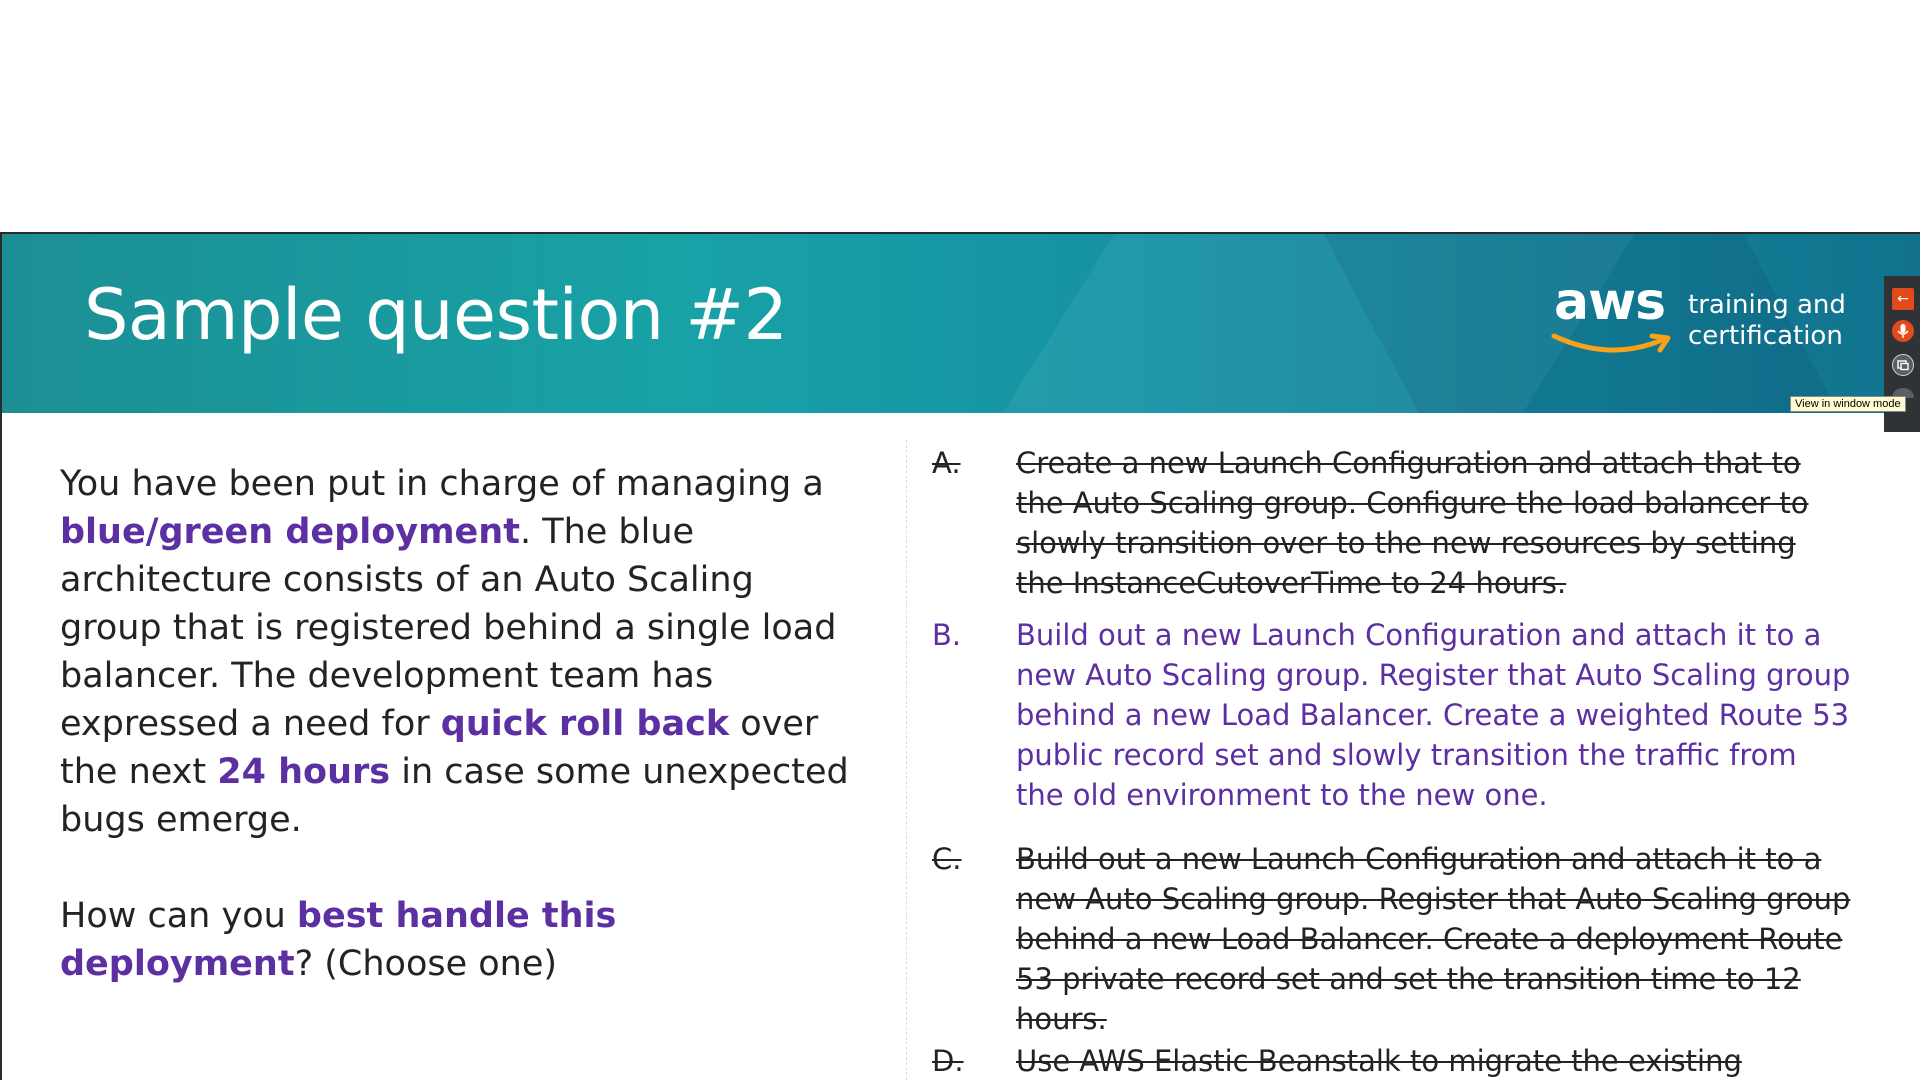  Describe the element at coordinates (1765, 336) in the screenshot. I see `logo-line-2: certification` at that location.